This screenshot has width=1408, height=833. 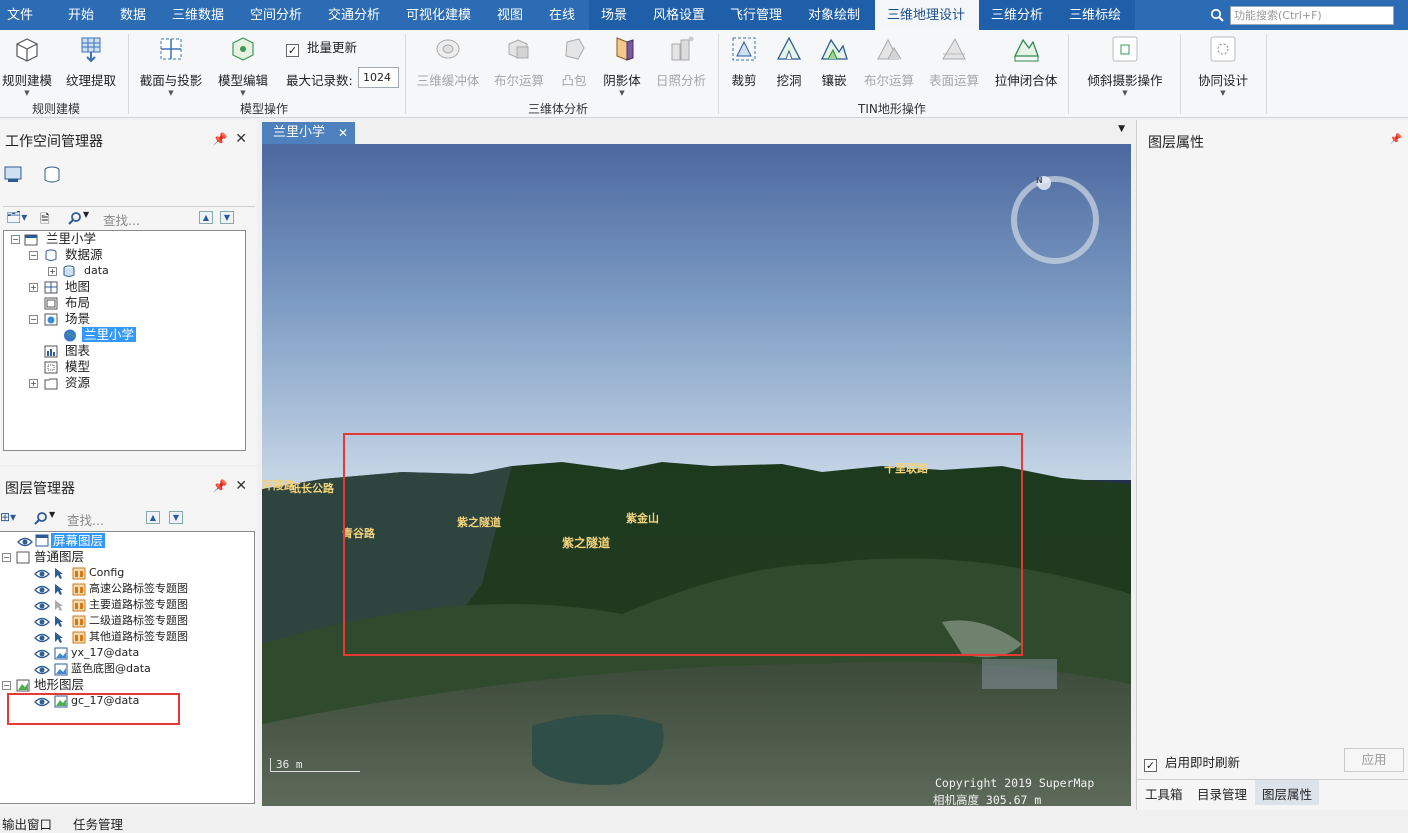 I want to click on texture-extract-button: 纹理提取, so click(x=91, y=65).